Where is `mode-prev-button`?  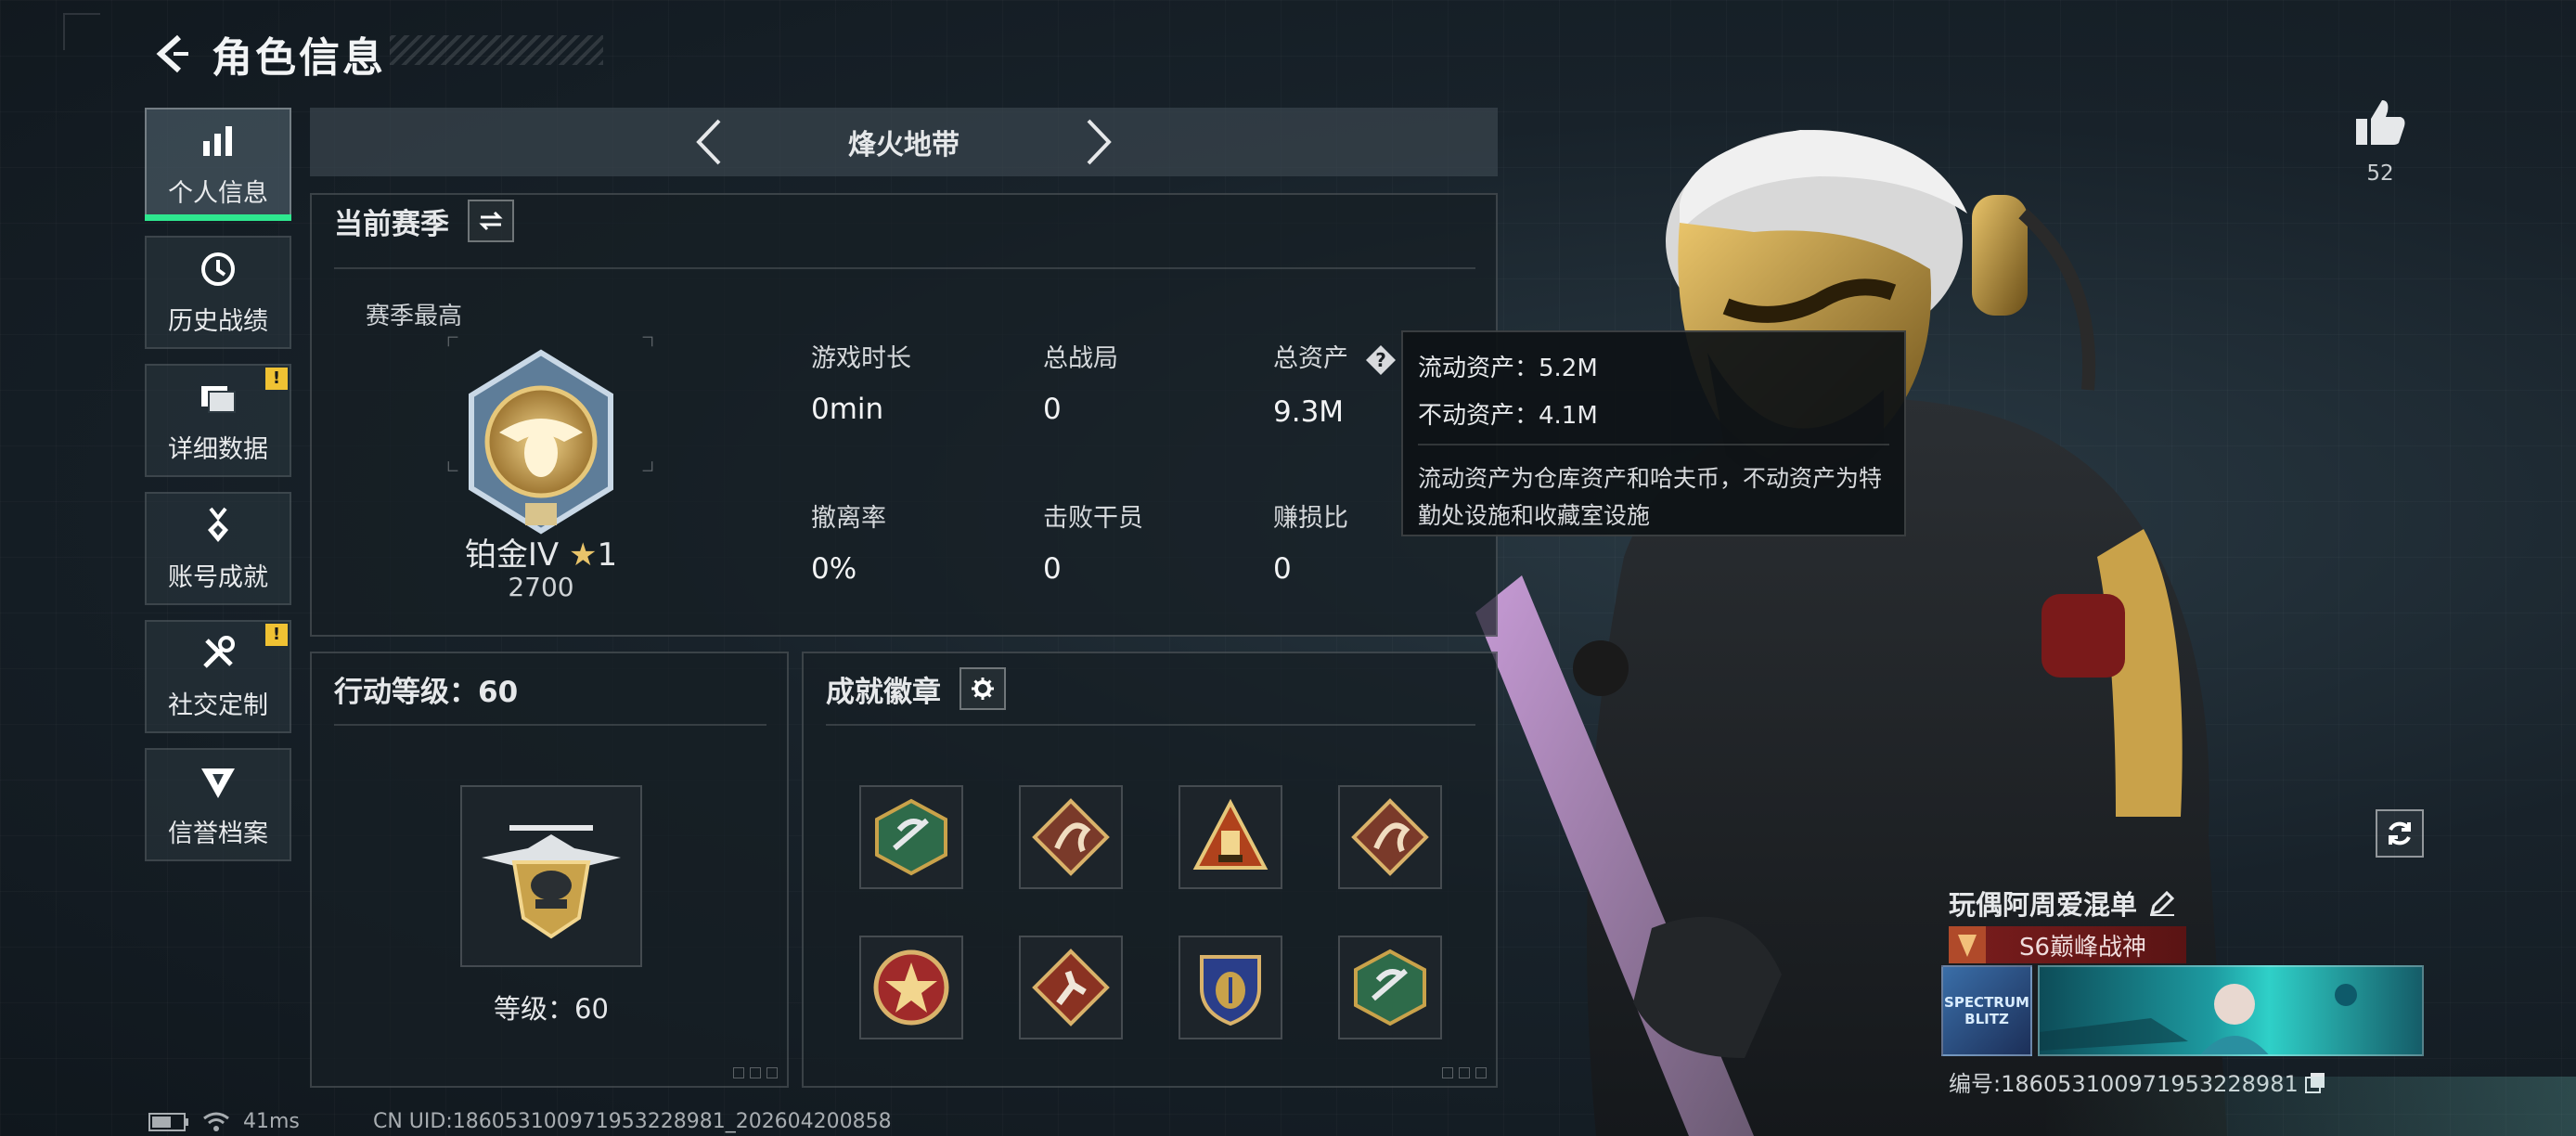 mode-prev-button is located at coordinates (709, 142).